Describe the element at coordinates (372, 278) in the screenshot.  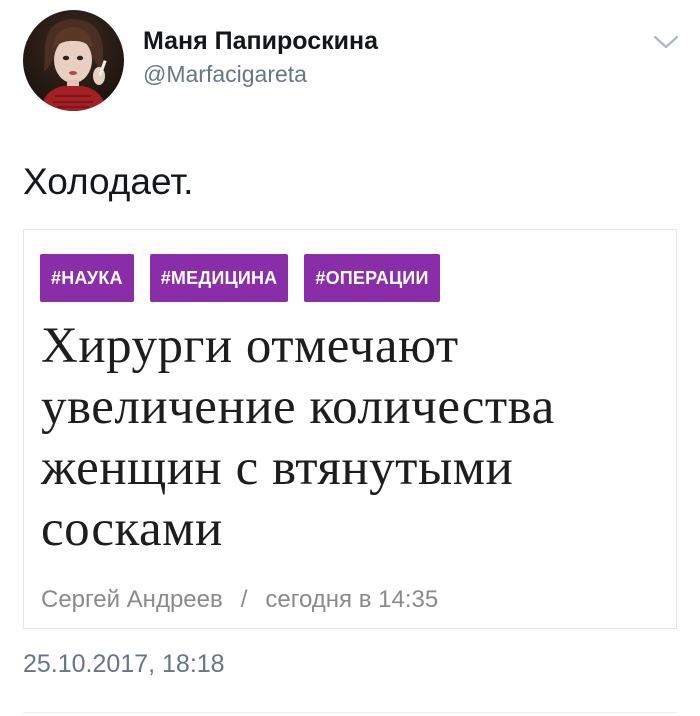
I see `tag-operacii: #ОПЕРАЦИИ` at that location.